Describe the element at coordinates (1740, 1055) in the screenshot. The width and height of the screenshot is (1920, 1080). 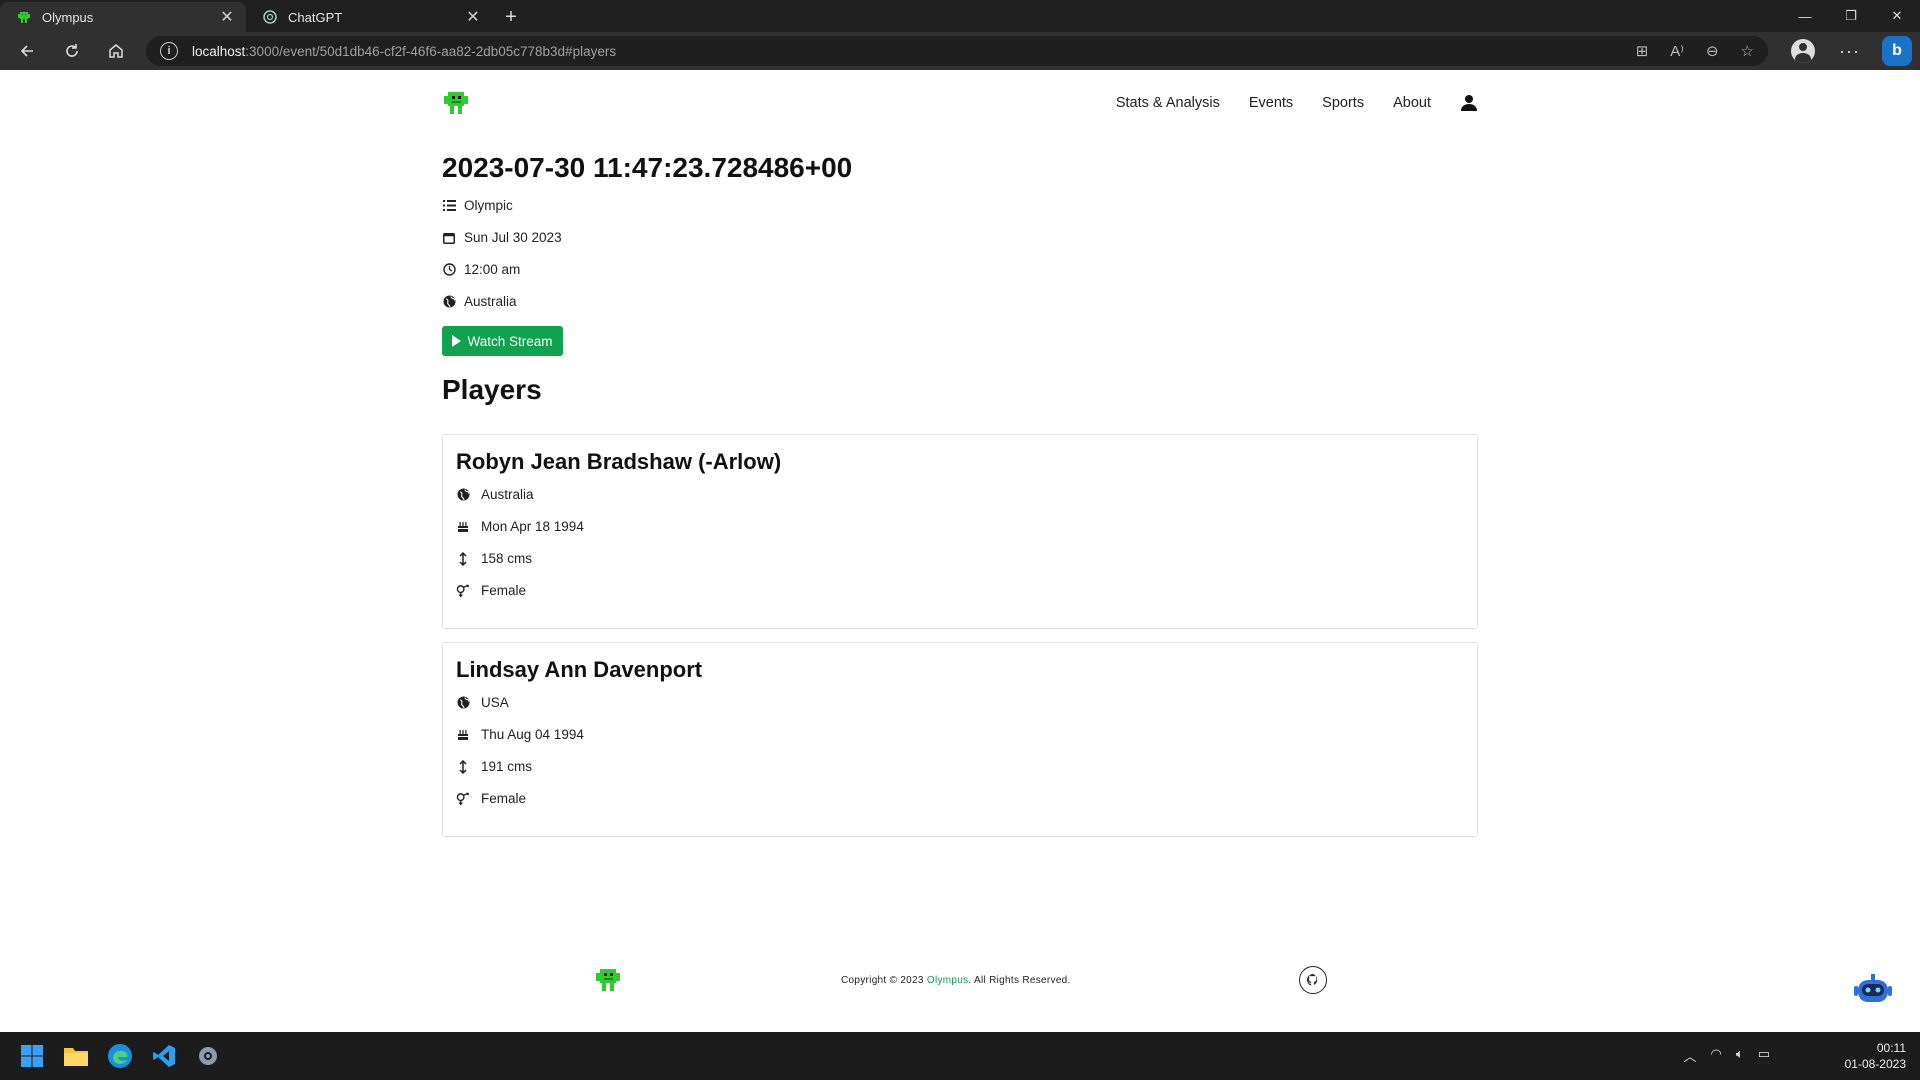
I see `volume-icon: 🔈︎` at that location.